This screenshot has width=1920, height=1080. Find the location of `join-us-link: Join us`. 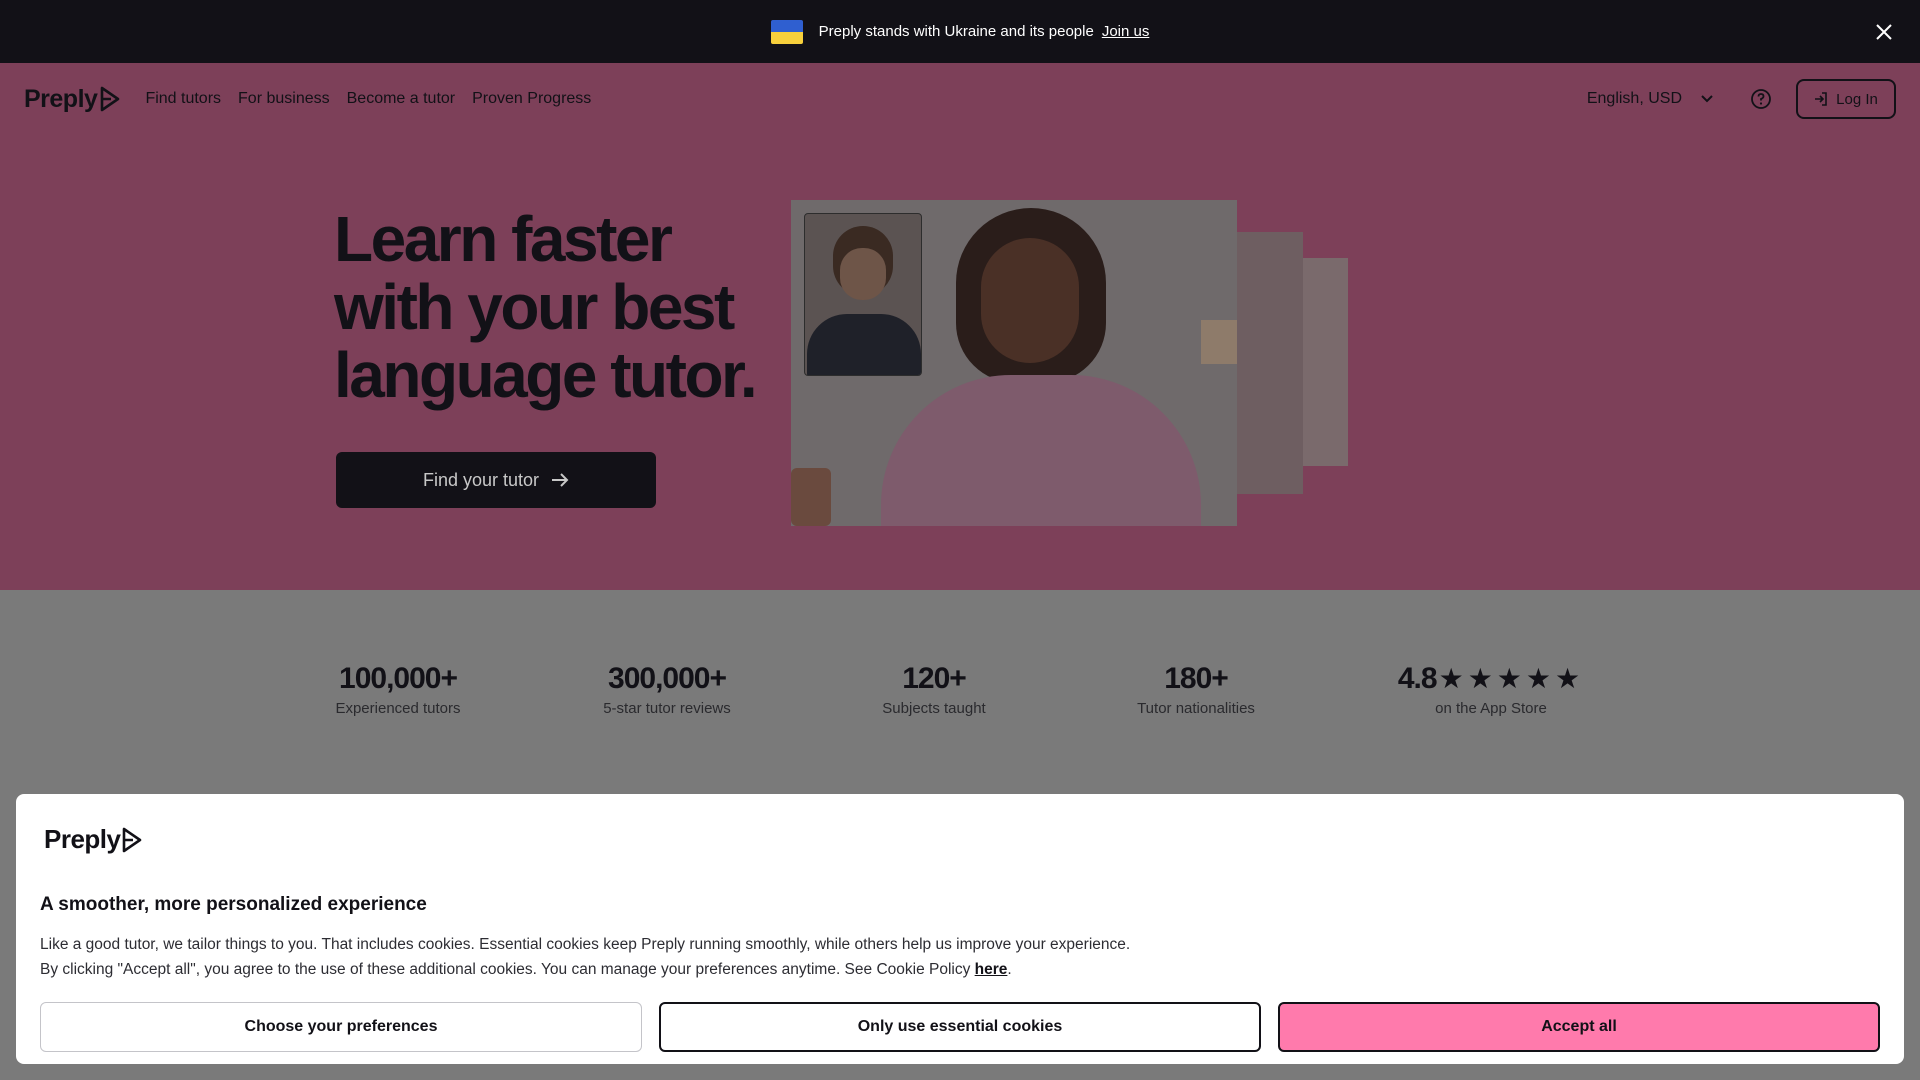

join-us-link: Join us is located at coordinates (1126, 31).